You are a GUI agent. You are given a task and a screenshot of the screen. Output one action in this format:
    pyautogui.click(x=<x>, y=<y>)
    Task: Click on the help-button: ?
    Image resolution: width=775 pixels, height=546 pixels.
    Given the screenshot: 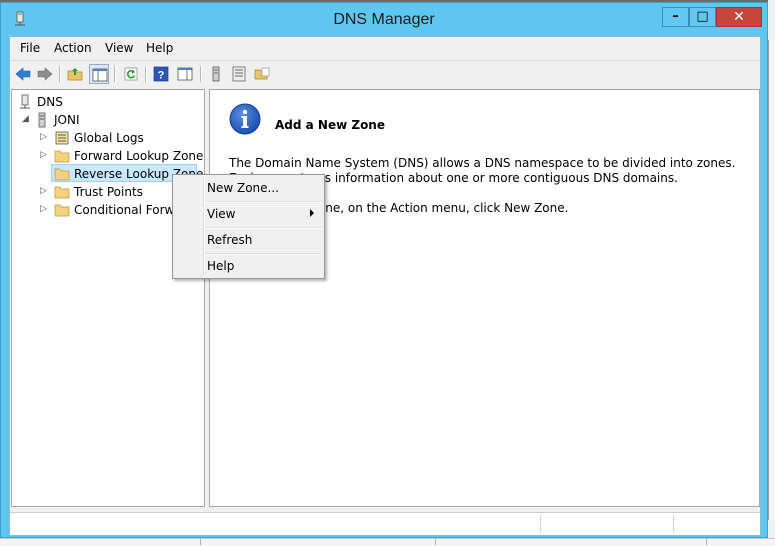 What is the action you would take?
    pyautogui.click(x=161, y=74)
    